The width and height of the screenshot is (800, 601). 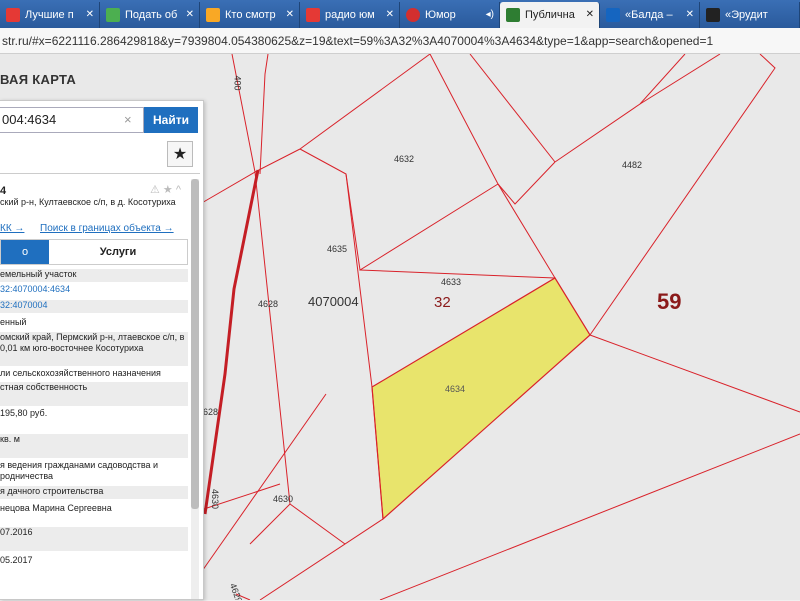 I want to click on panel-scrollbar, so click(x=195, y=389).